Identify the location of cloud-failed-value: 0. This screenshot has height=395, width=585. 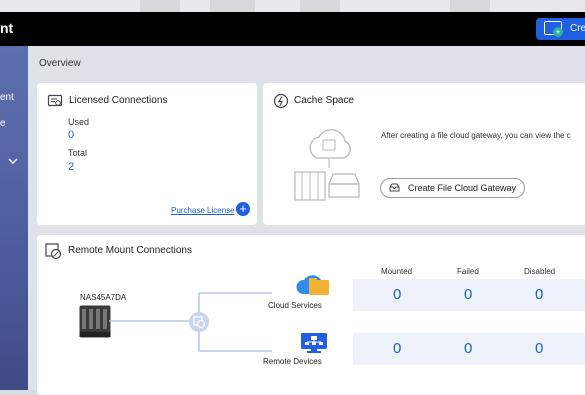
(468, 294).